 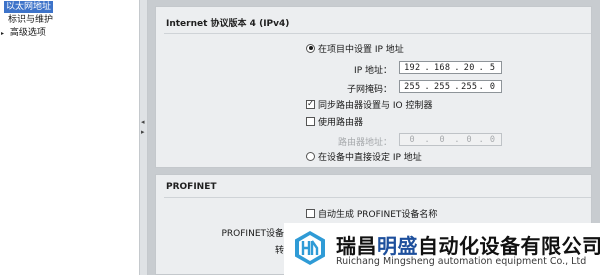 I want to click on tree-item-label: 以太网地址, so click(x=29, y=7).